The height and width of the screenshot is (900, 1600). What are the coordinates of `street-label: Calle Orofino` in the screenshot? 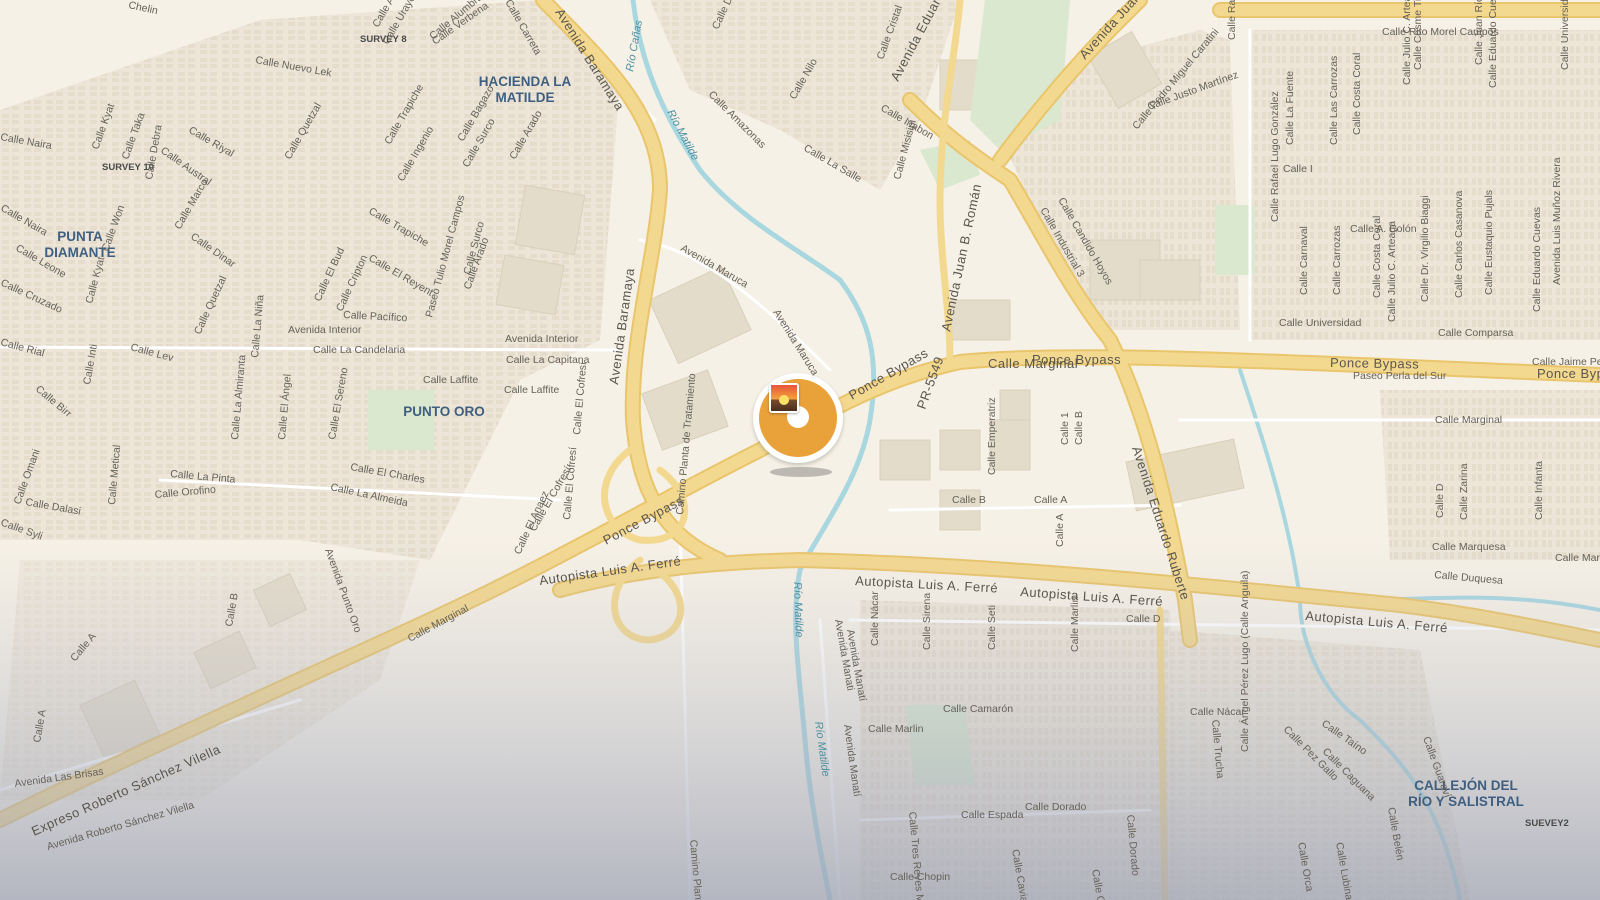 It's located at (185, 492).